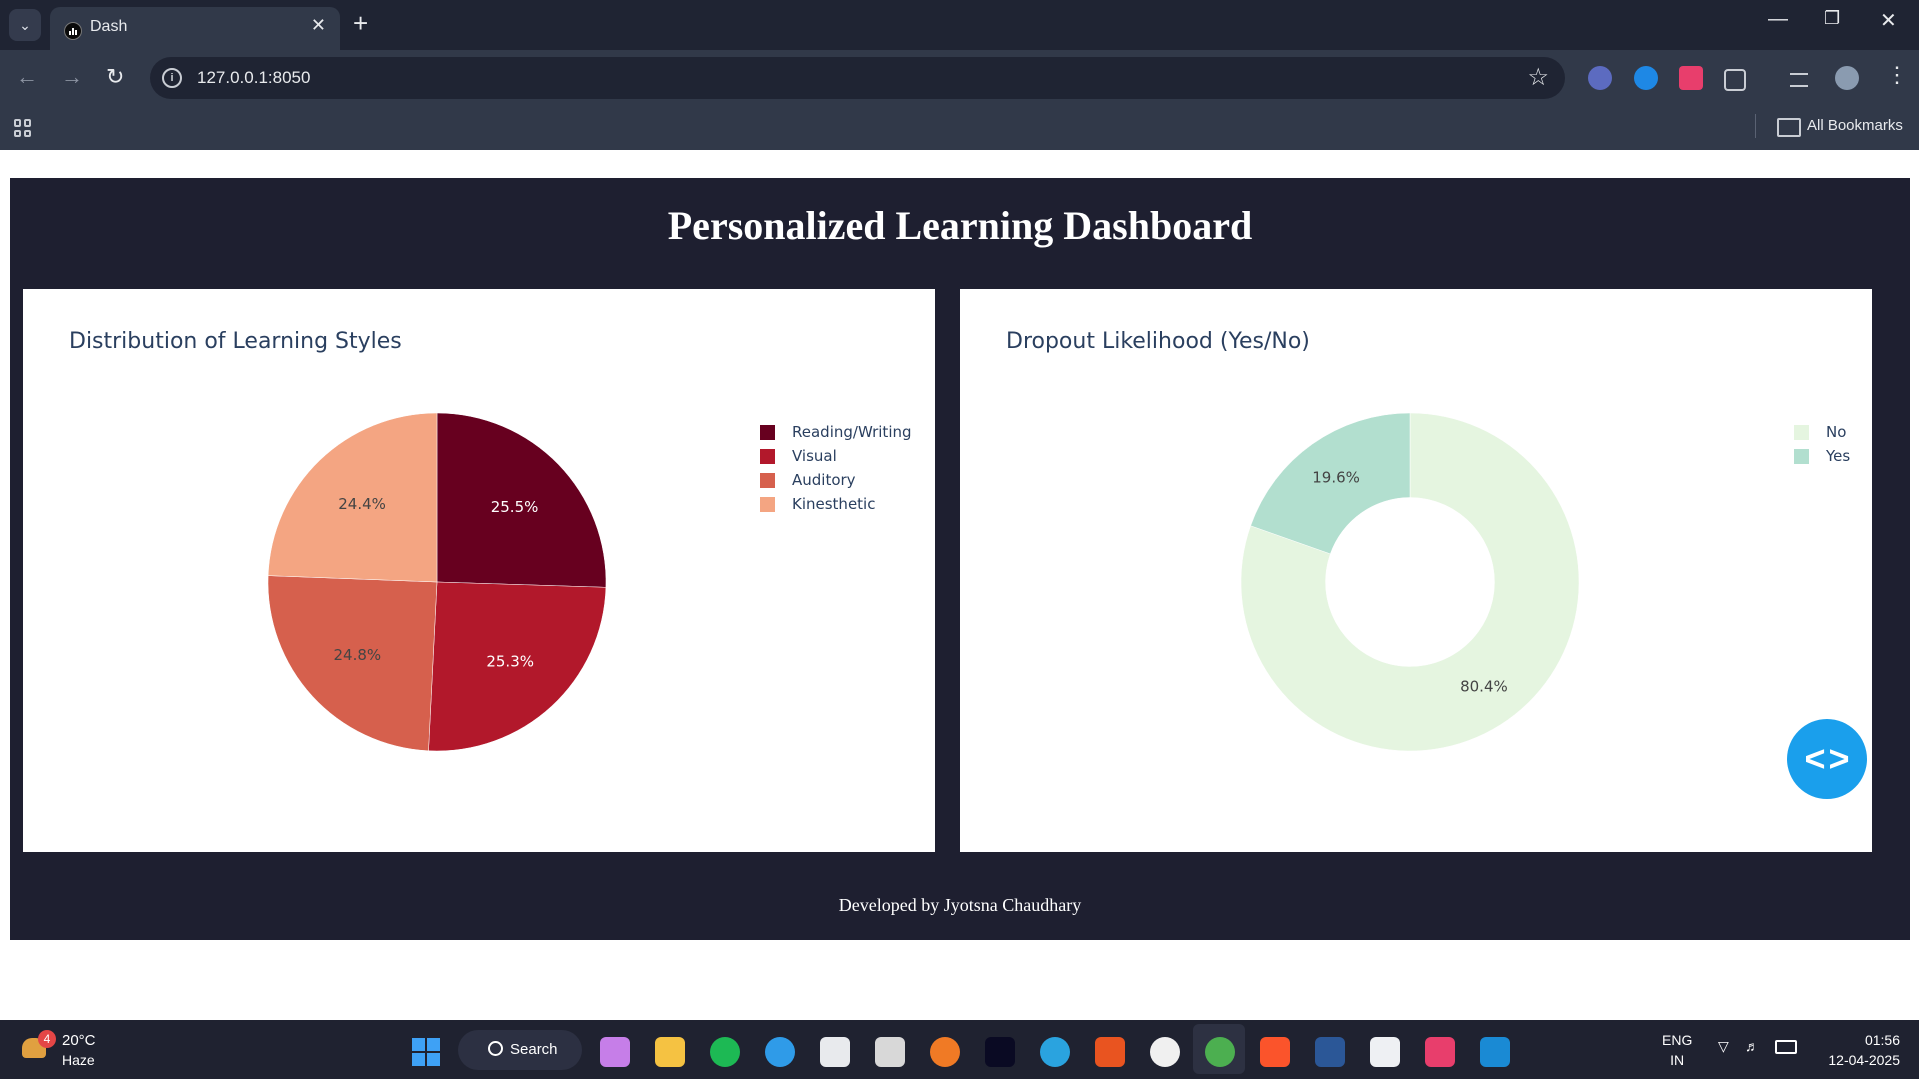  Describe the element at coordinates (670, 1052) in the screenshot. I see `file-explorer-icon` at that location.